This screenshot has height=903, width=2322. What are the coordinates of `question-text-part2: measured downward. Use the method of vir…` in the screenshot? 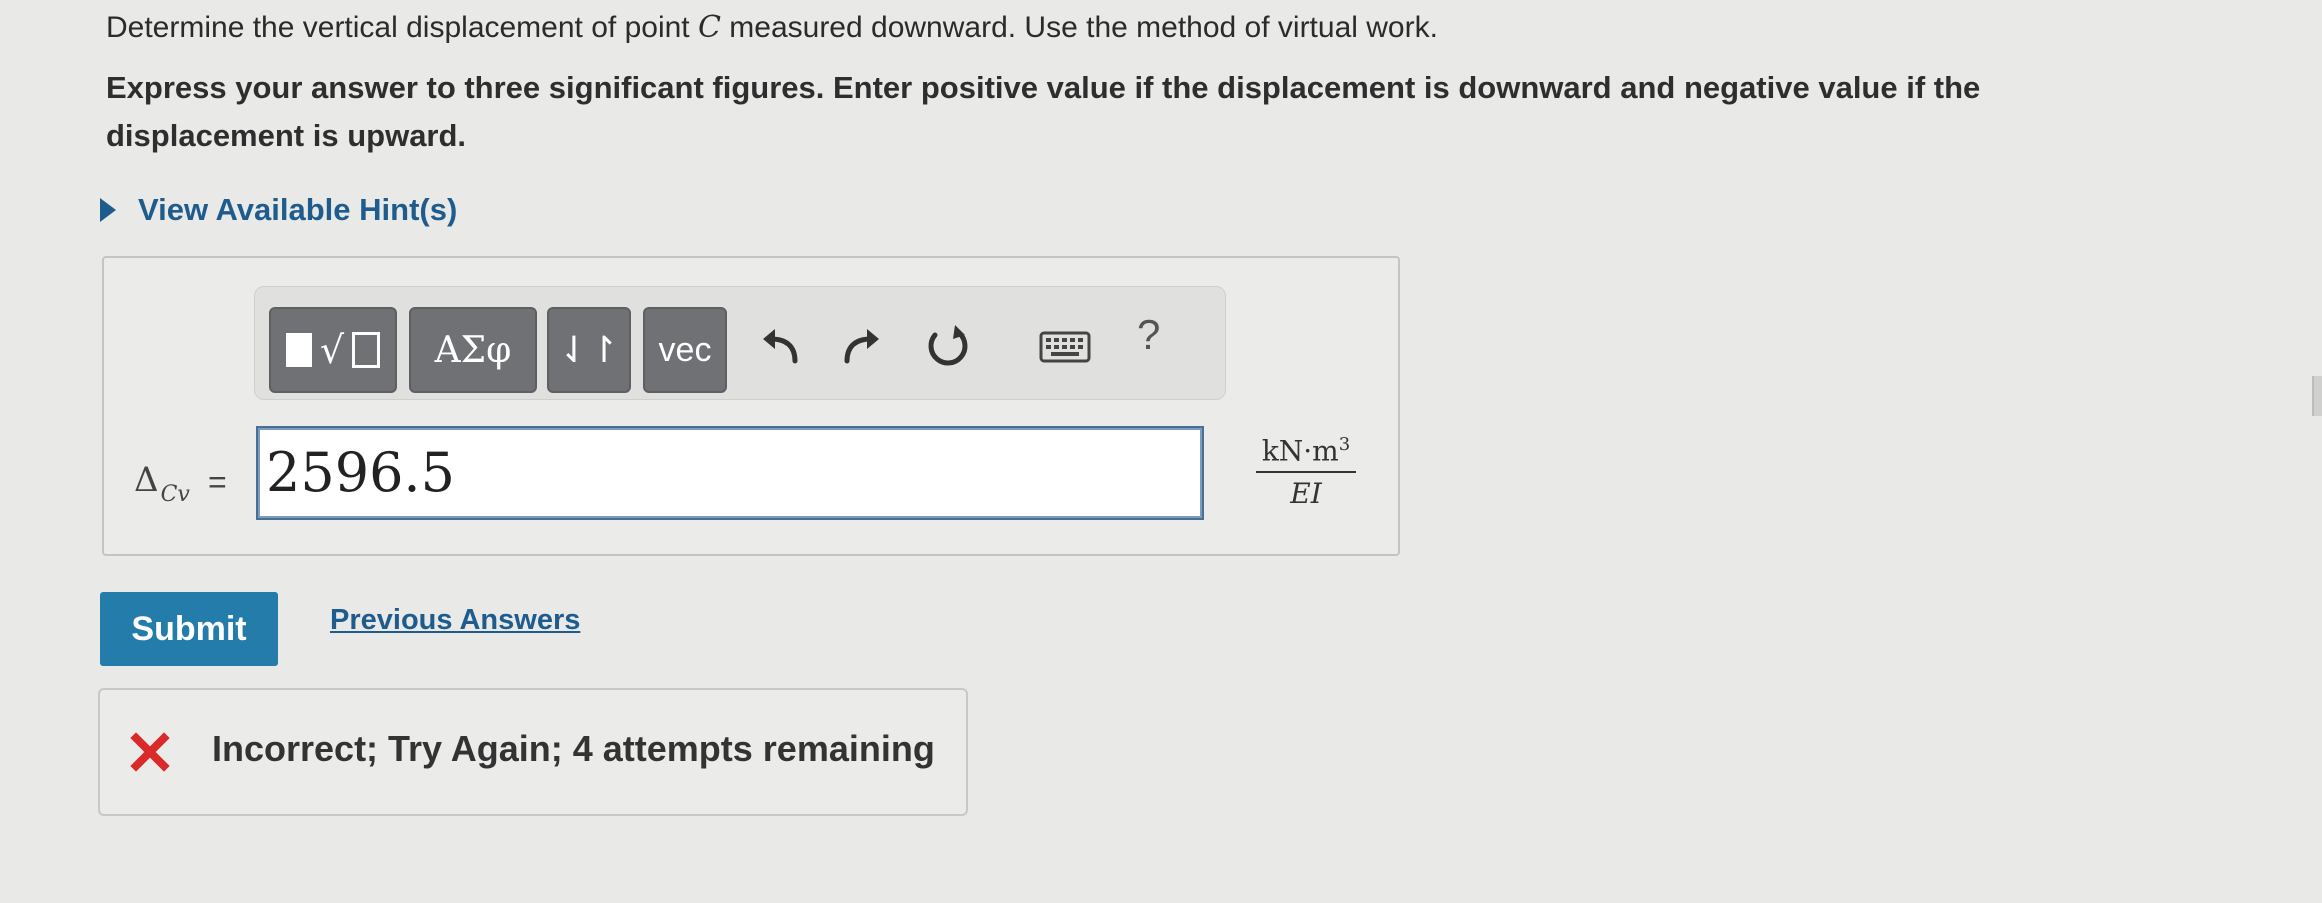 It's located at (1079, 27).